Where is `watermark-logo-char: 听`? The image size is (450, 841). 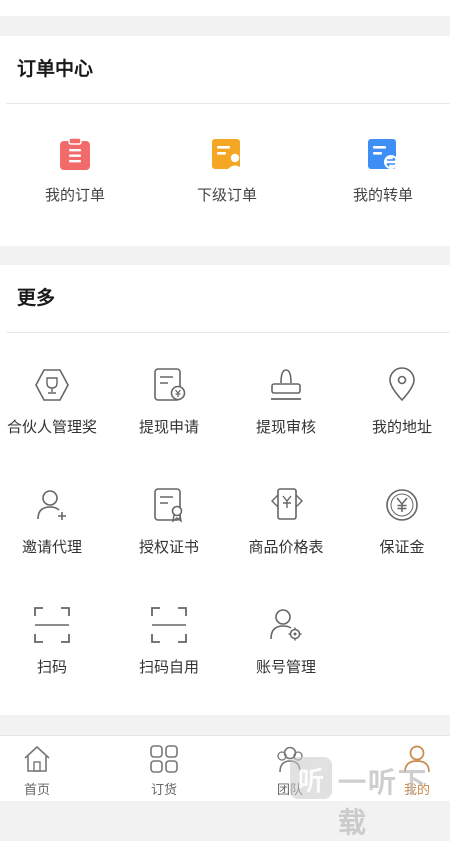 watermark-logo-char: 听 is located at coordinates (310, 782).